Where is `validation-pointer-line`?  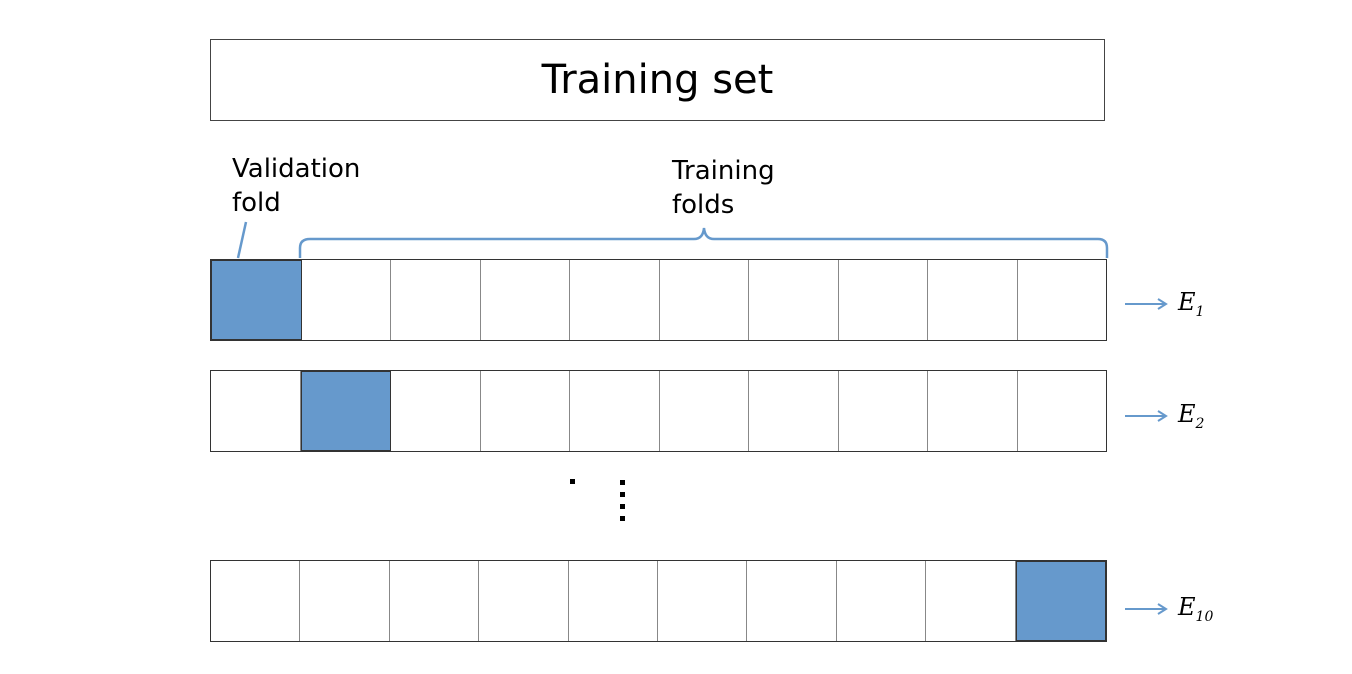 validation-pointer-line is located at coordinates (242, 240).